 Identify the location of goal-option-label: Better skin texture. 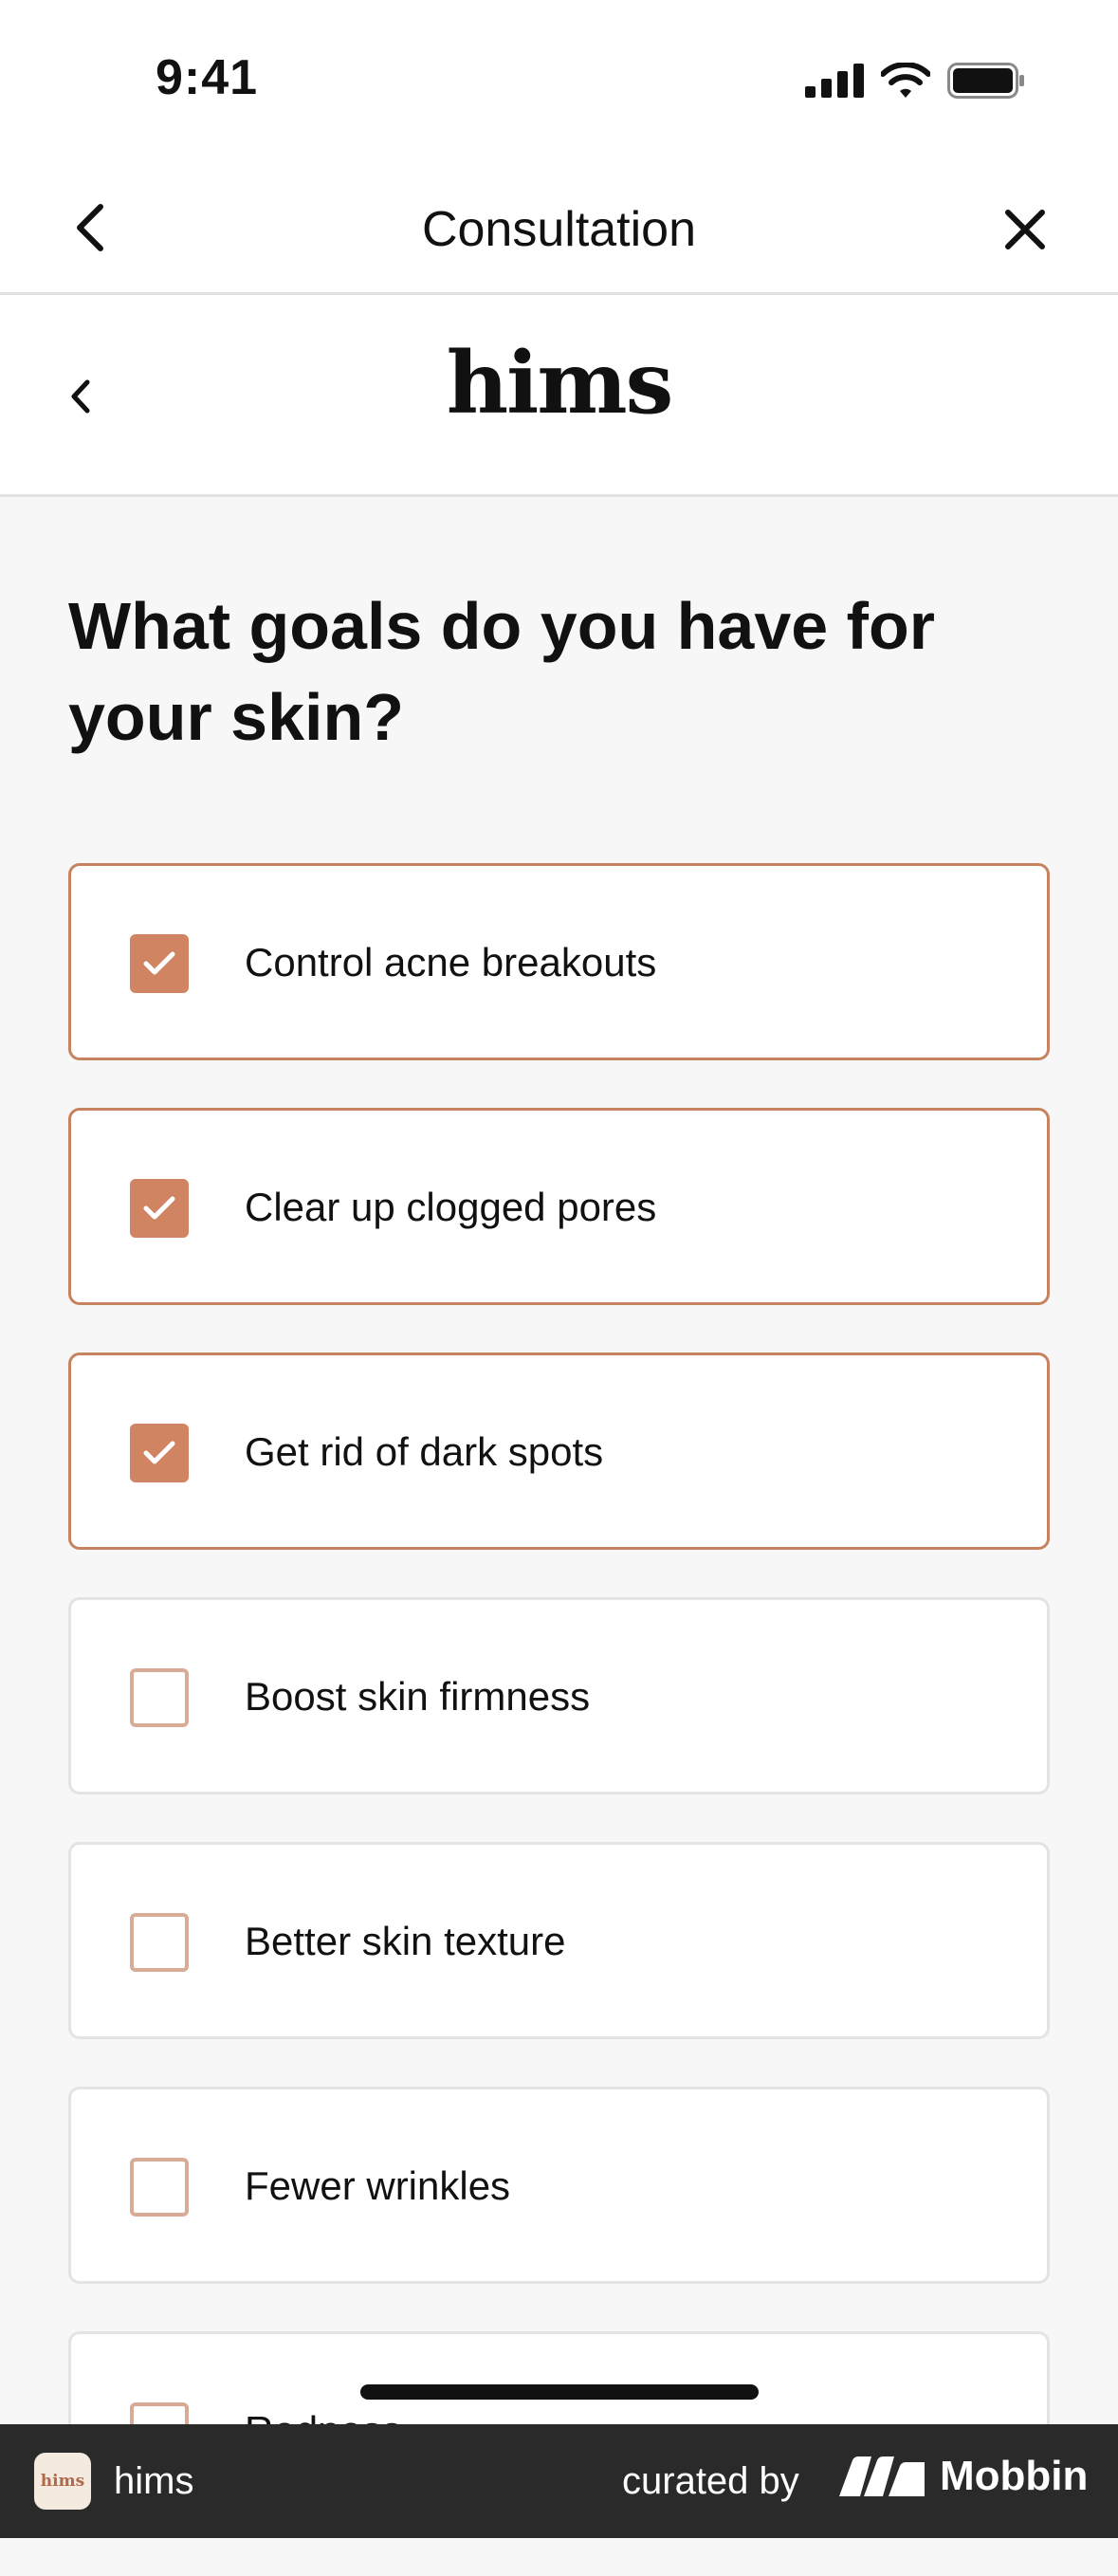
(406, 1941).